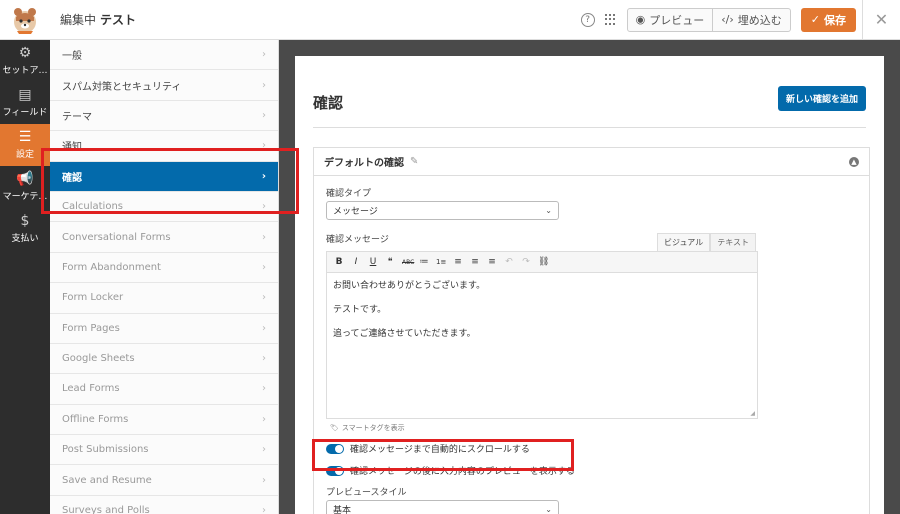 The image size is (900, 514). Describe the element at coordinates (335, 448) in the screenshot. I see `scroll-toggle` at that location.